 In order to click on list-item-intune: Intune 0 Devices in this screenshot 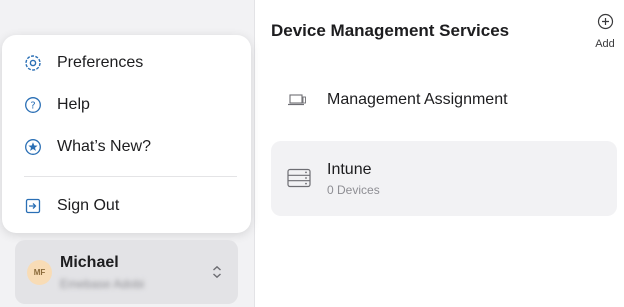, I will do `click(444, 178)`.